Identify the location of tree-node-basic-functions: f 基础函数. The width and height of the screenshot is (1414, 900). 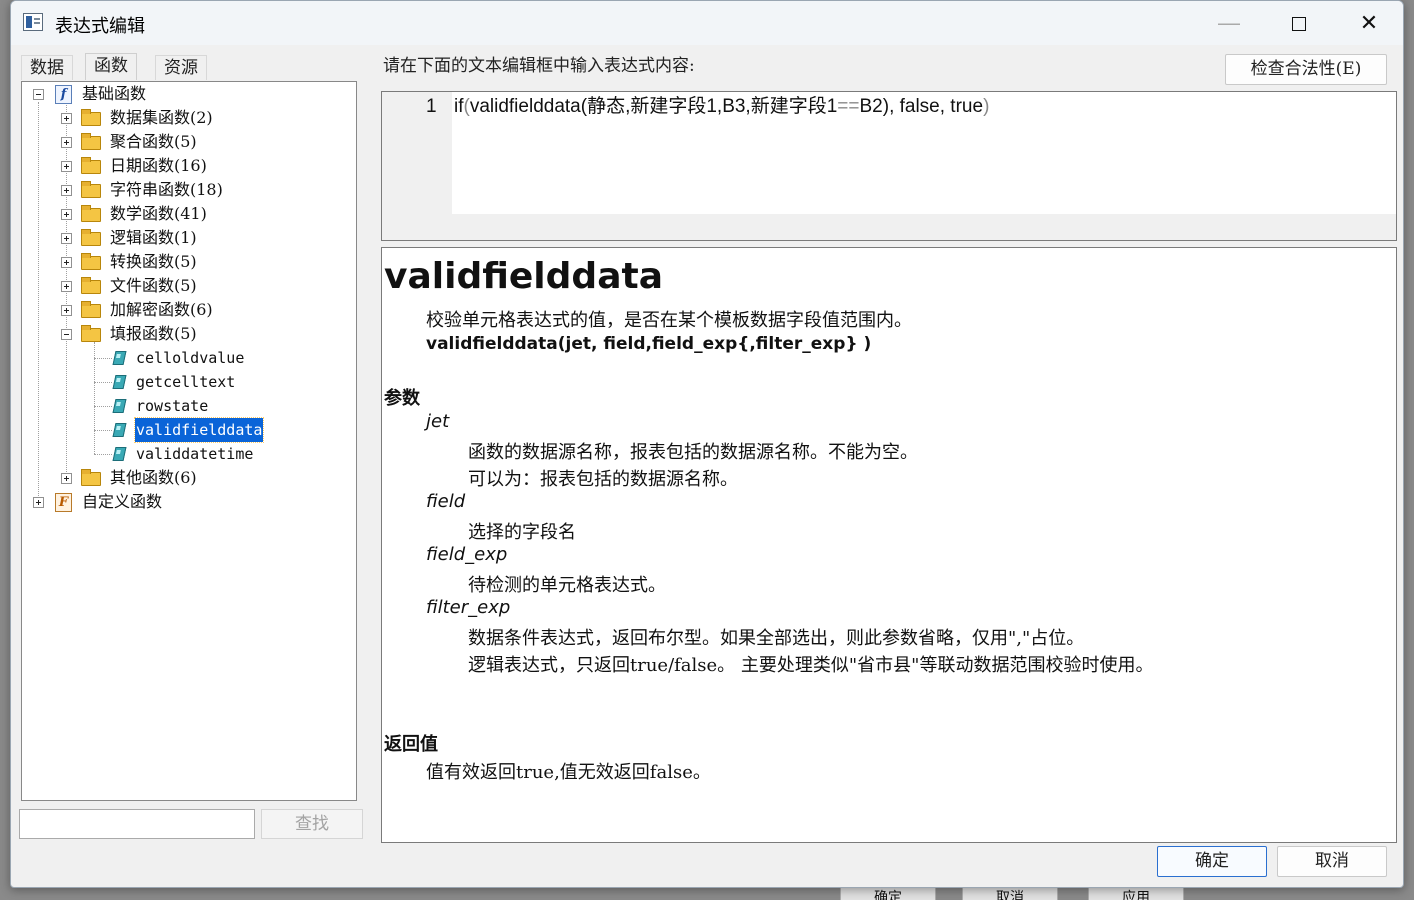
(187, 94).